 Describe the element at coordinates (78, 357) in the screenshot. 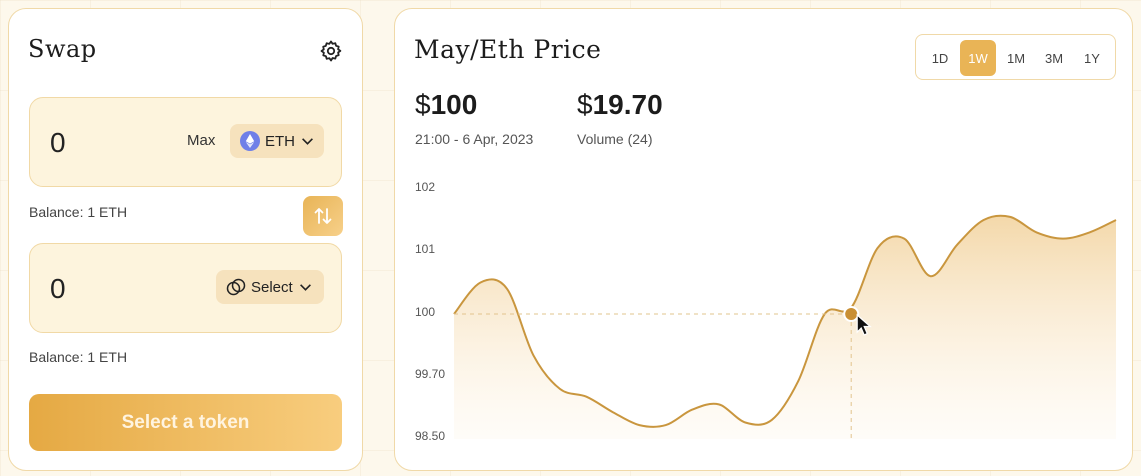

I see `to-balance: Balance: 1 ETH` at that location.